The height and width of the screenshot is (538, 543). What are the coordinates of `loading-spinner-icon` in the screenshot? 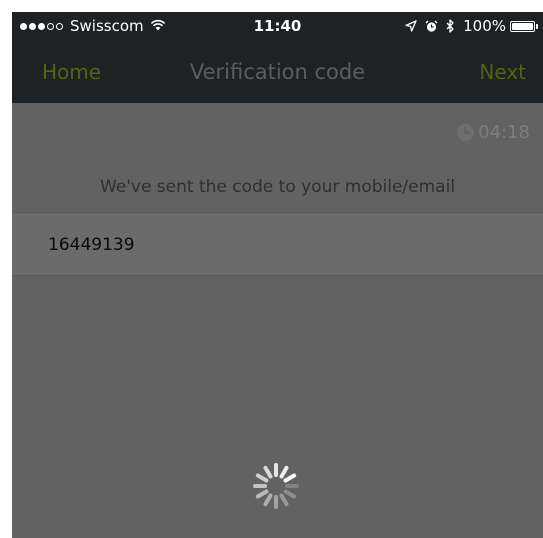 It's located at (276, 486).